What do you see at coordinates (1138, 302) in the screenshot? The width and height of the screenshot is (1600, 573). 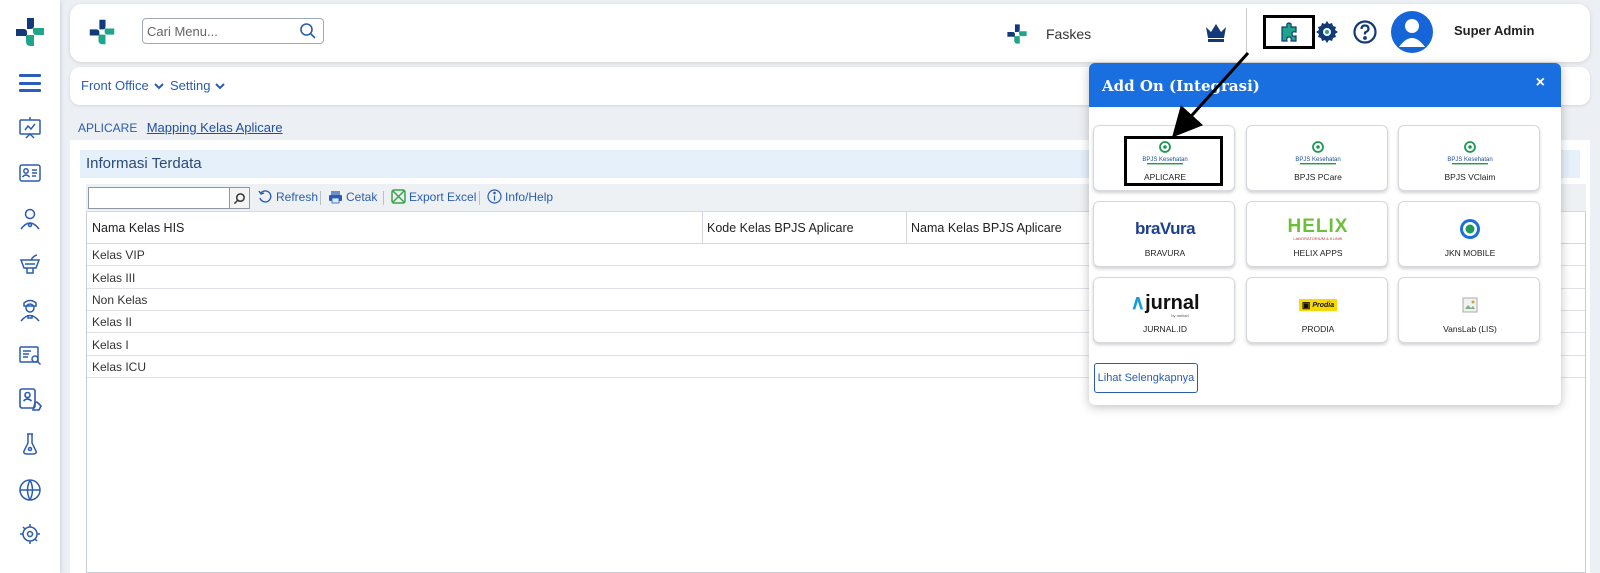 I see `jurnal-a-icon: ∧` at bounding box center [1138, 302].